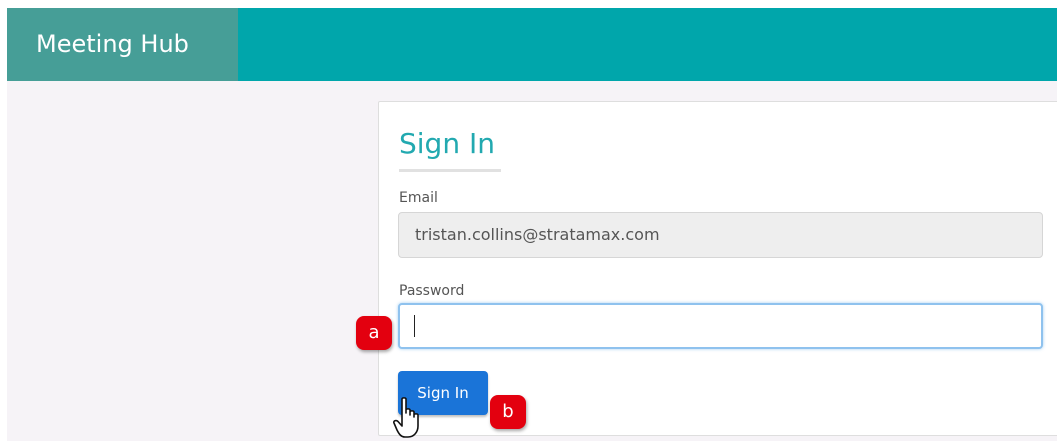 The height and width of the screenshot is (441, 1057). Describe the element at coordinates (432, 291) in the screenshot. I see `password-label: Password` at that location.